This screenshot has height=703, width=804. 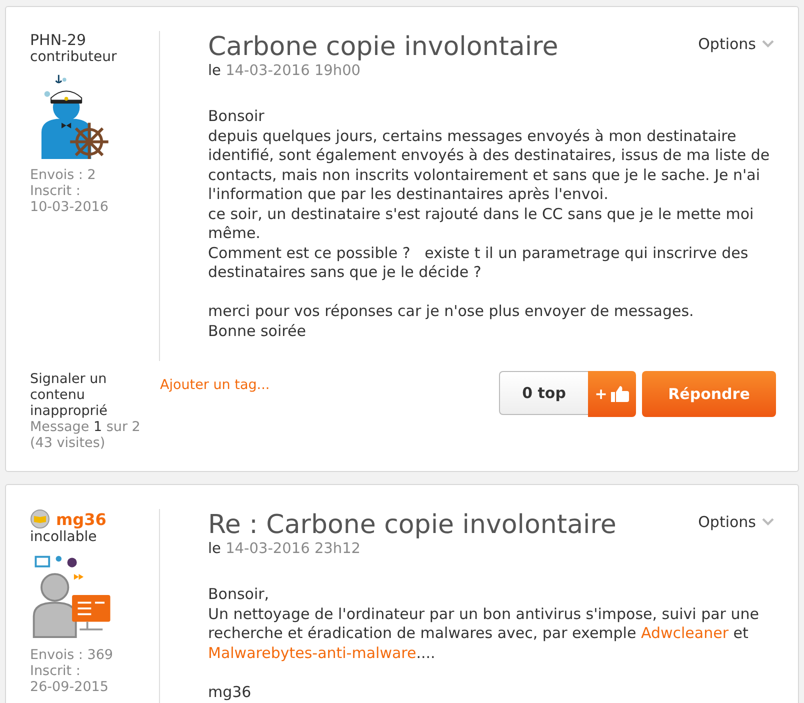 I want to click on post-count: Envois : 369, so click(x=72, y=655).